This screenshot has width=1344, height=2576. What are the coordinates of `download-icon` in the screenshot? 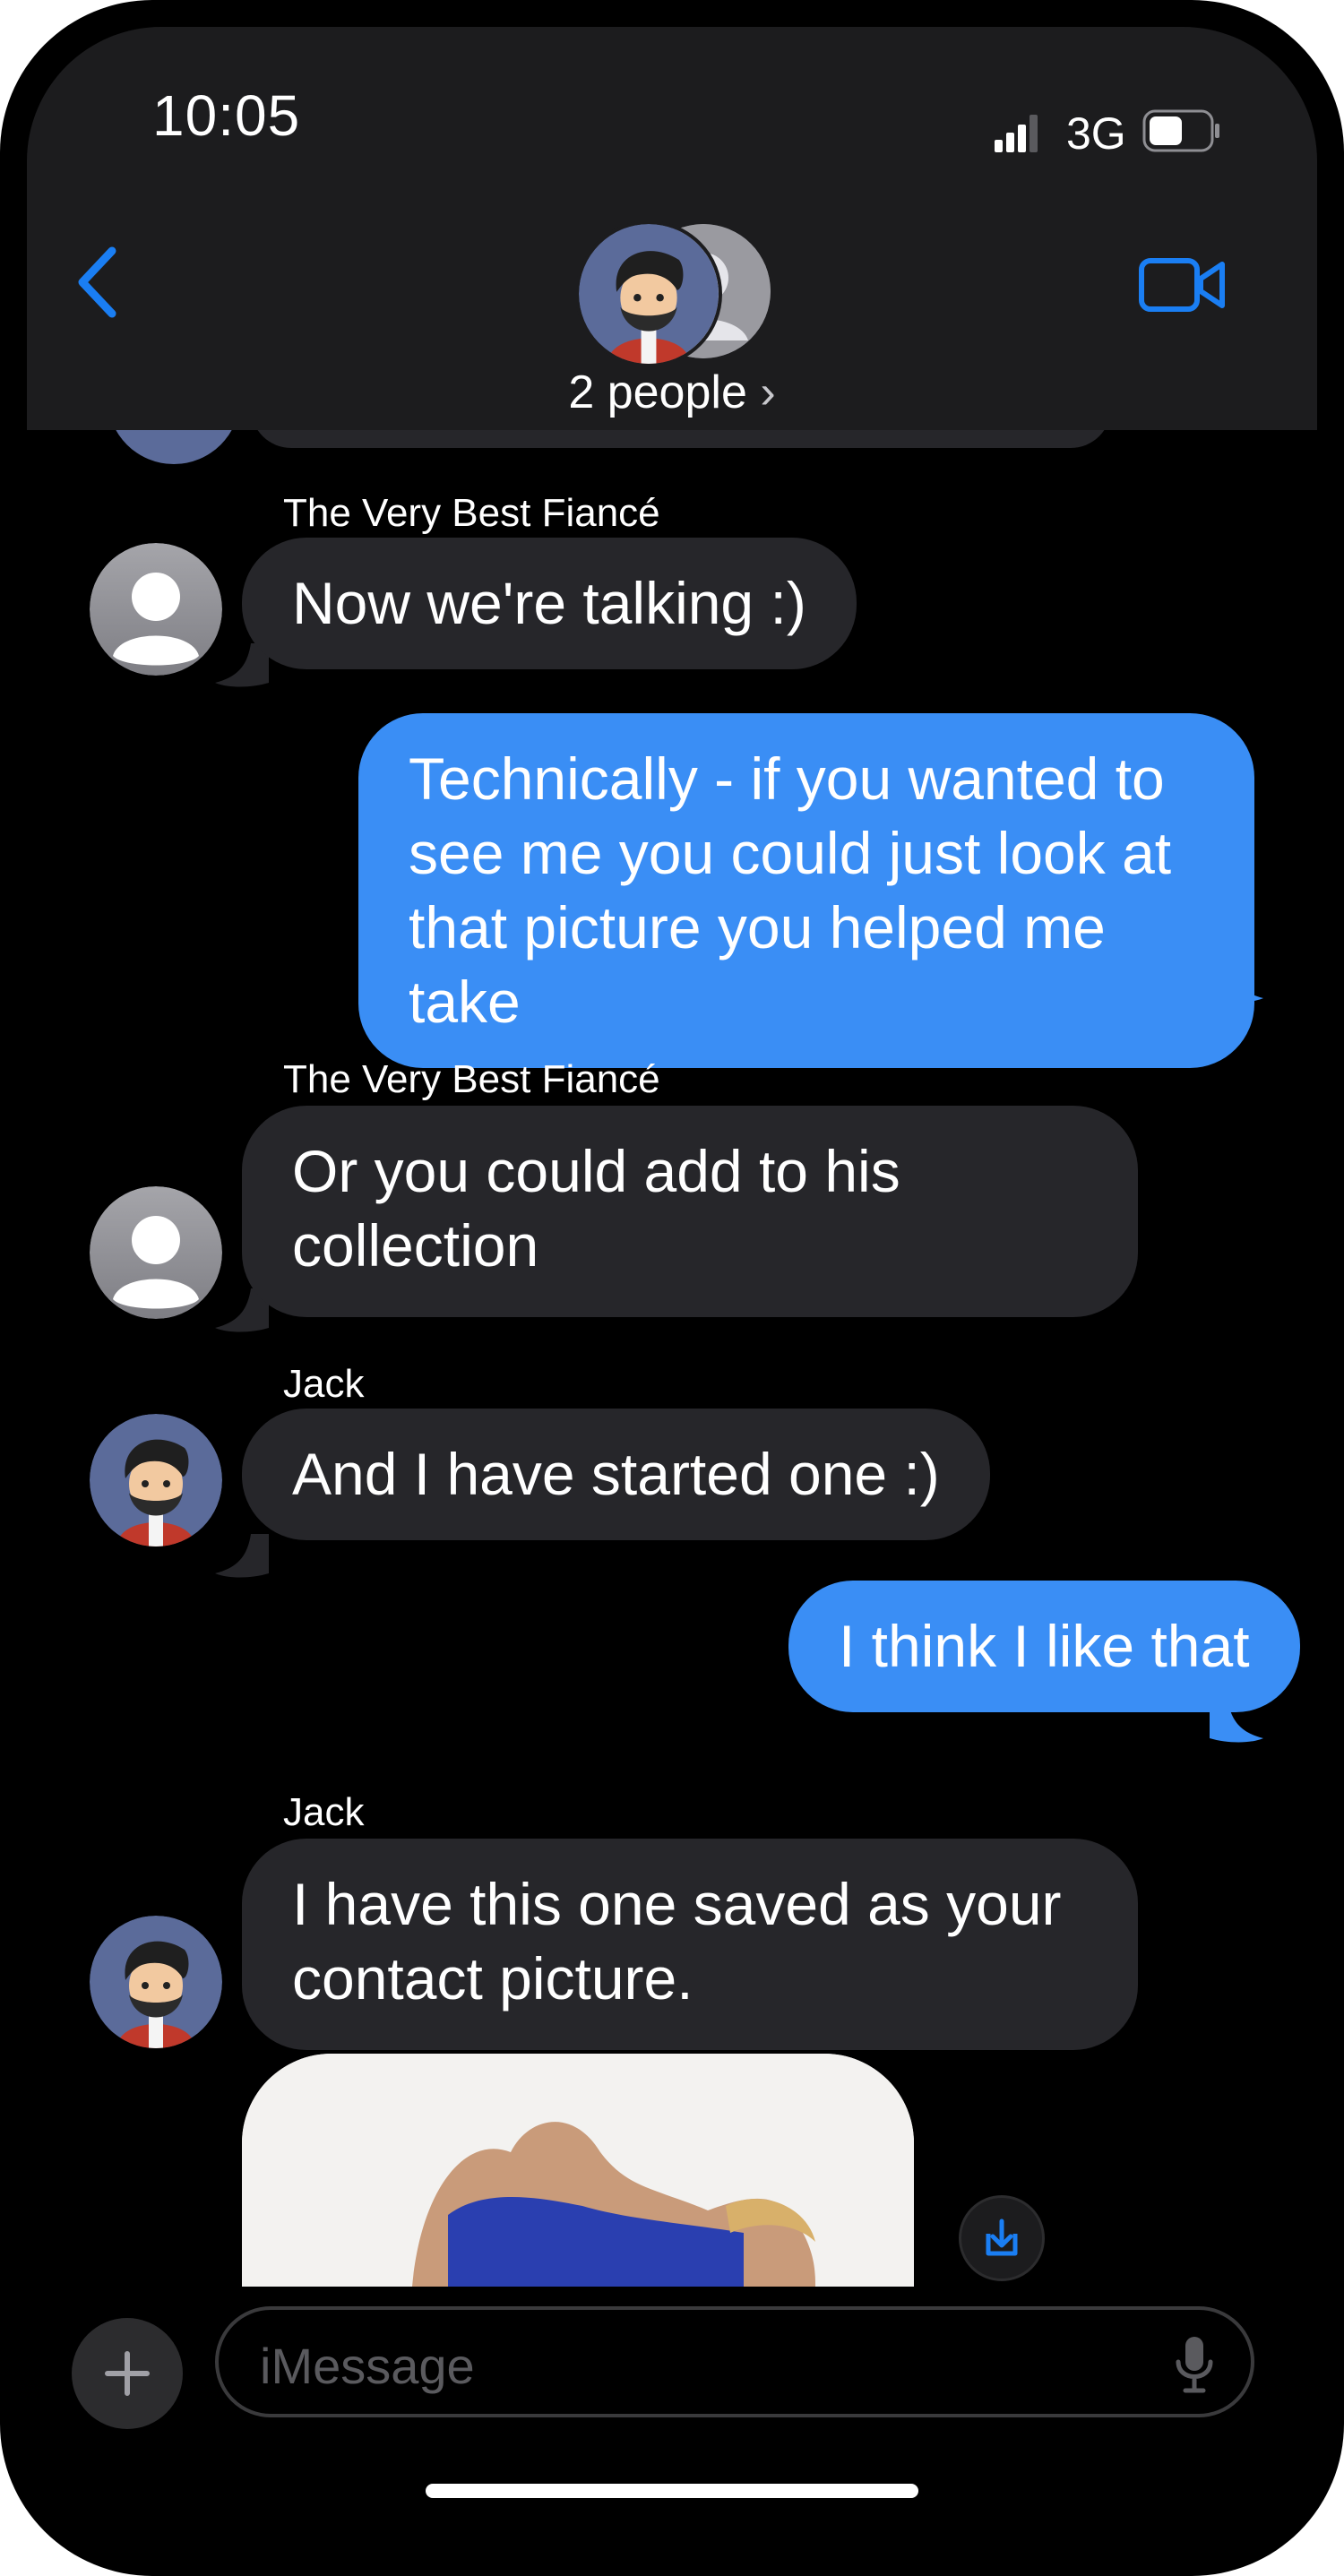 It's located at (1002, 2237).